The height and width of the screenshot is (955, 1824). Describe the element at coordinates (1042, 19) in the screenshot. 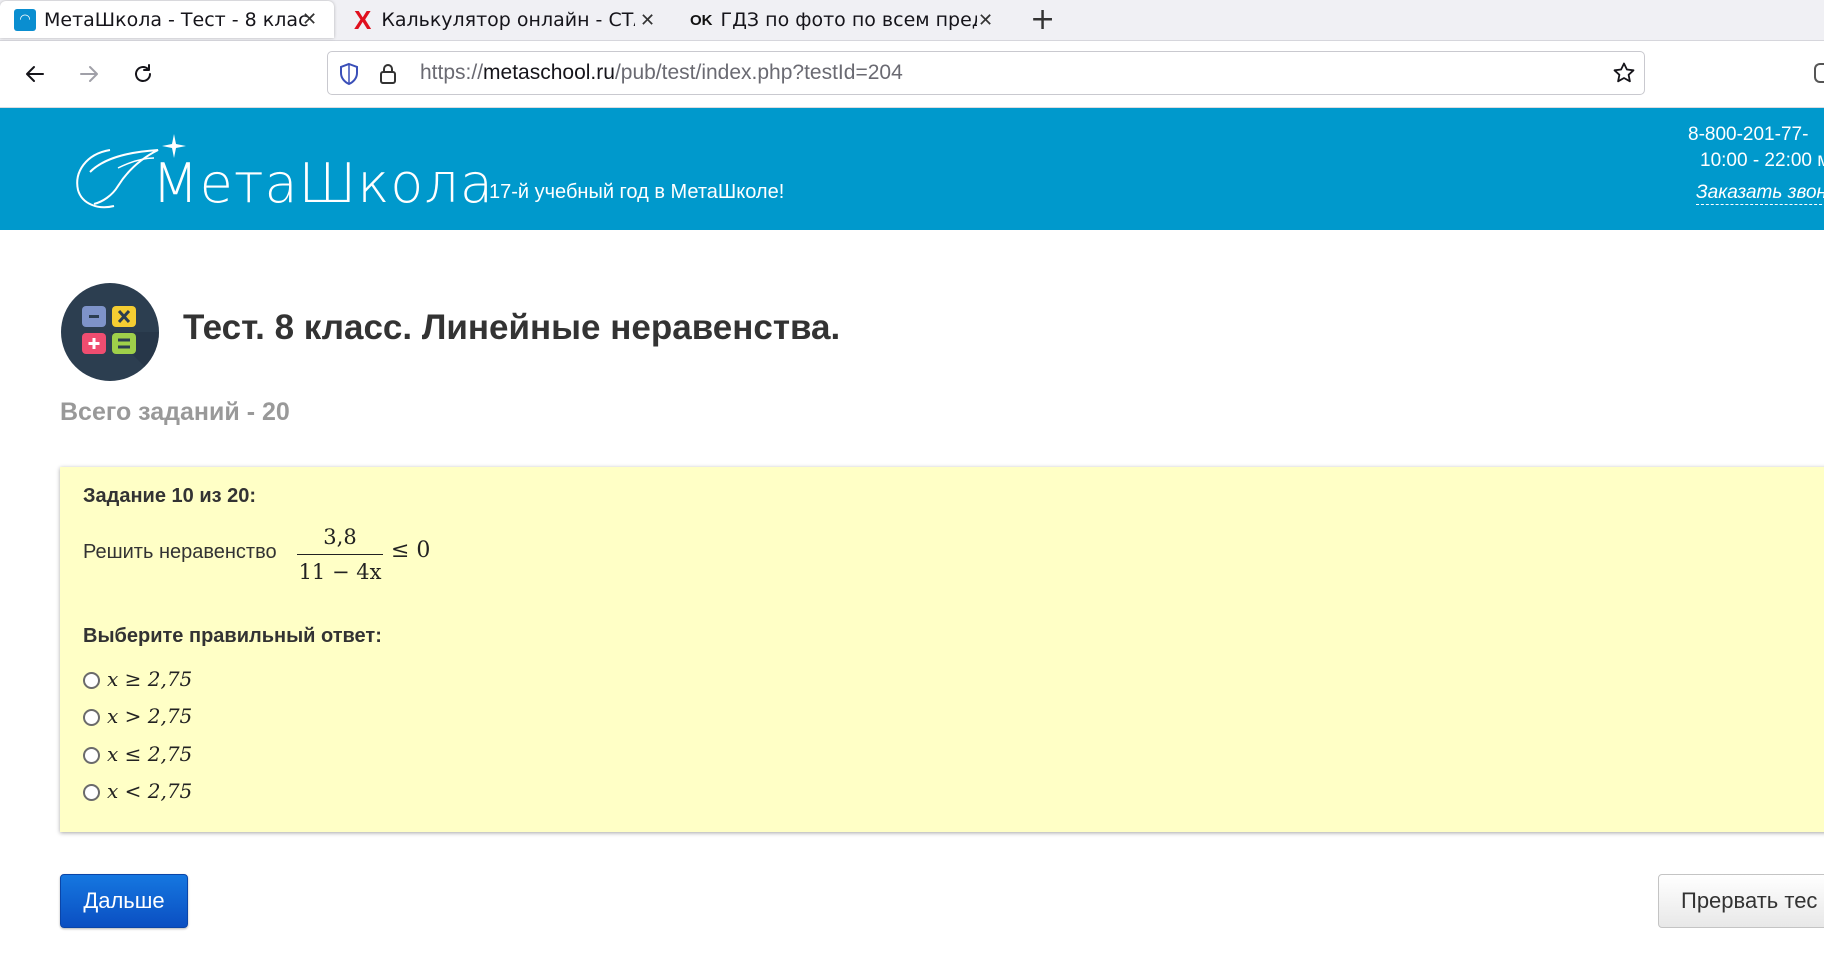

I see `new-tab-button: +` at that location.